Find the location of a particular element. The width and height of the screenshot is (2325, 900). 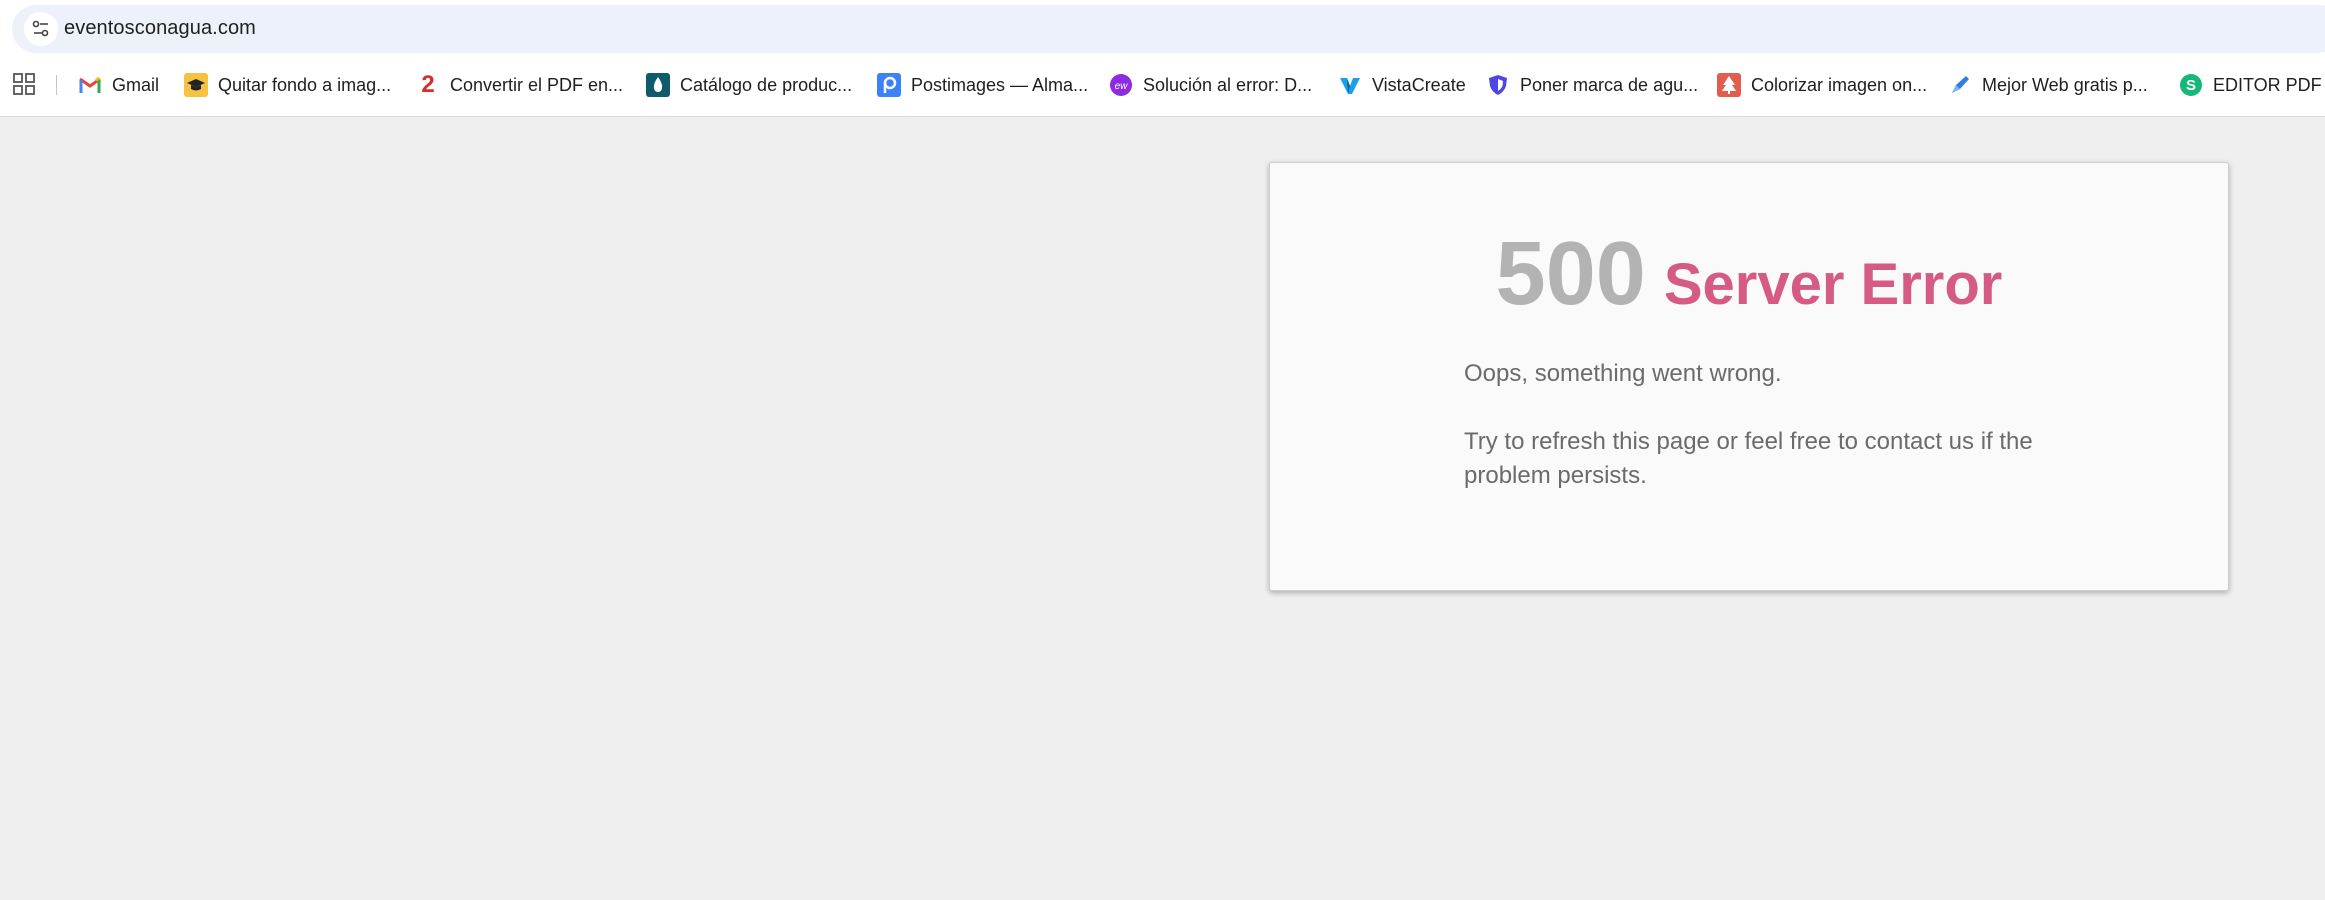

svg-text: S is located at coordinates (2191, 85).